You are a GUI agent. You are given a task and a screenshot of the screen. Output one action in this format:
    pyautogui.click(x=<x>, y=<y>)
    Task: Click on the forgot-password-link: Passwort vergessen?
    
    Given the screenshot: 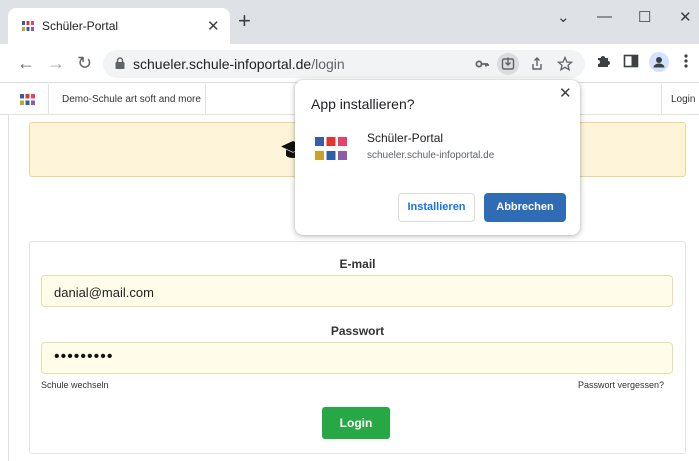 What is the action you would take?
    pyautogui.click(x=621, y=385)
    